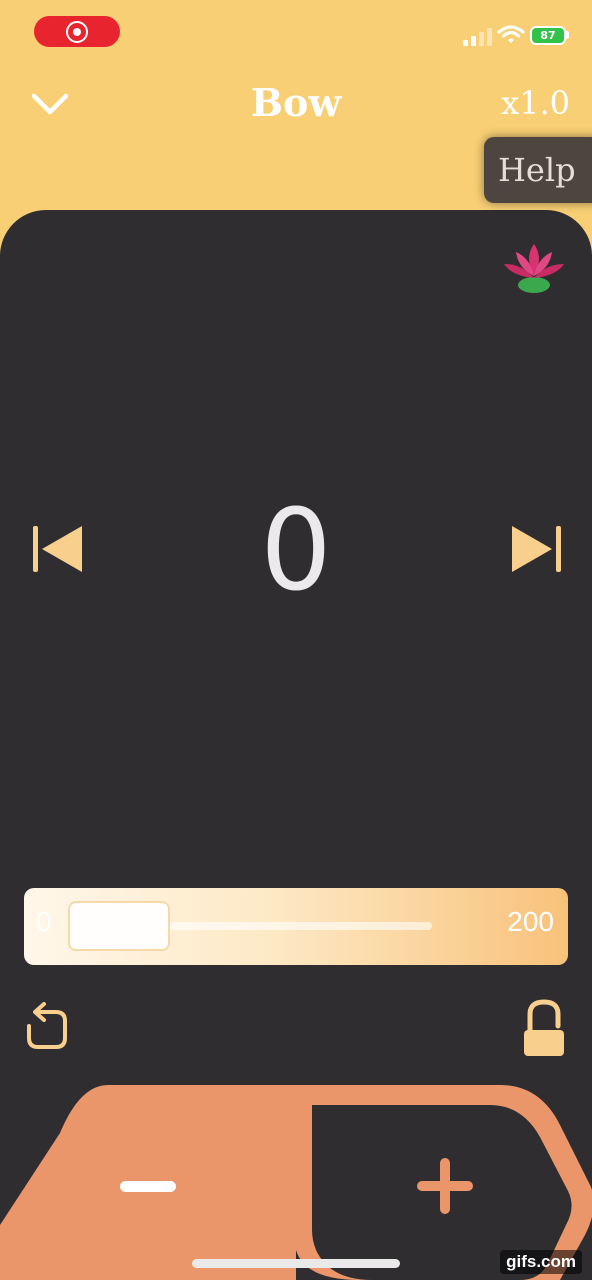  I want to click on slider-thumb, so click(119, 926).